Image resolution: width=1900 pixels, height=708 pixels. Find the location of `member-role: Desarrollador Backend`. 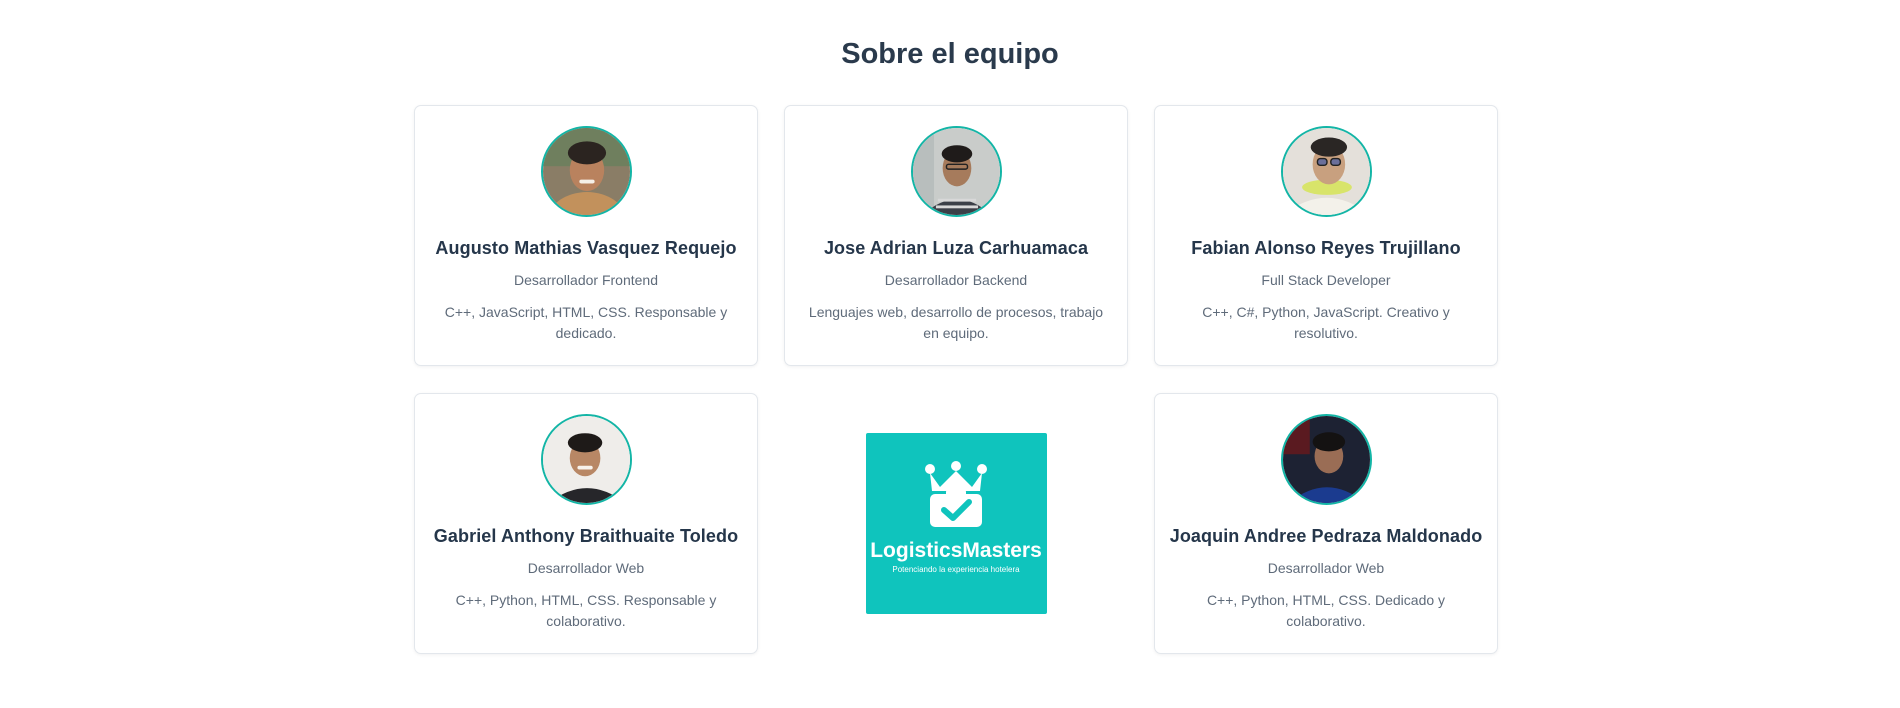

member-role: Desarrollador Backend is located at coordinates (956, 280).